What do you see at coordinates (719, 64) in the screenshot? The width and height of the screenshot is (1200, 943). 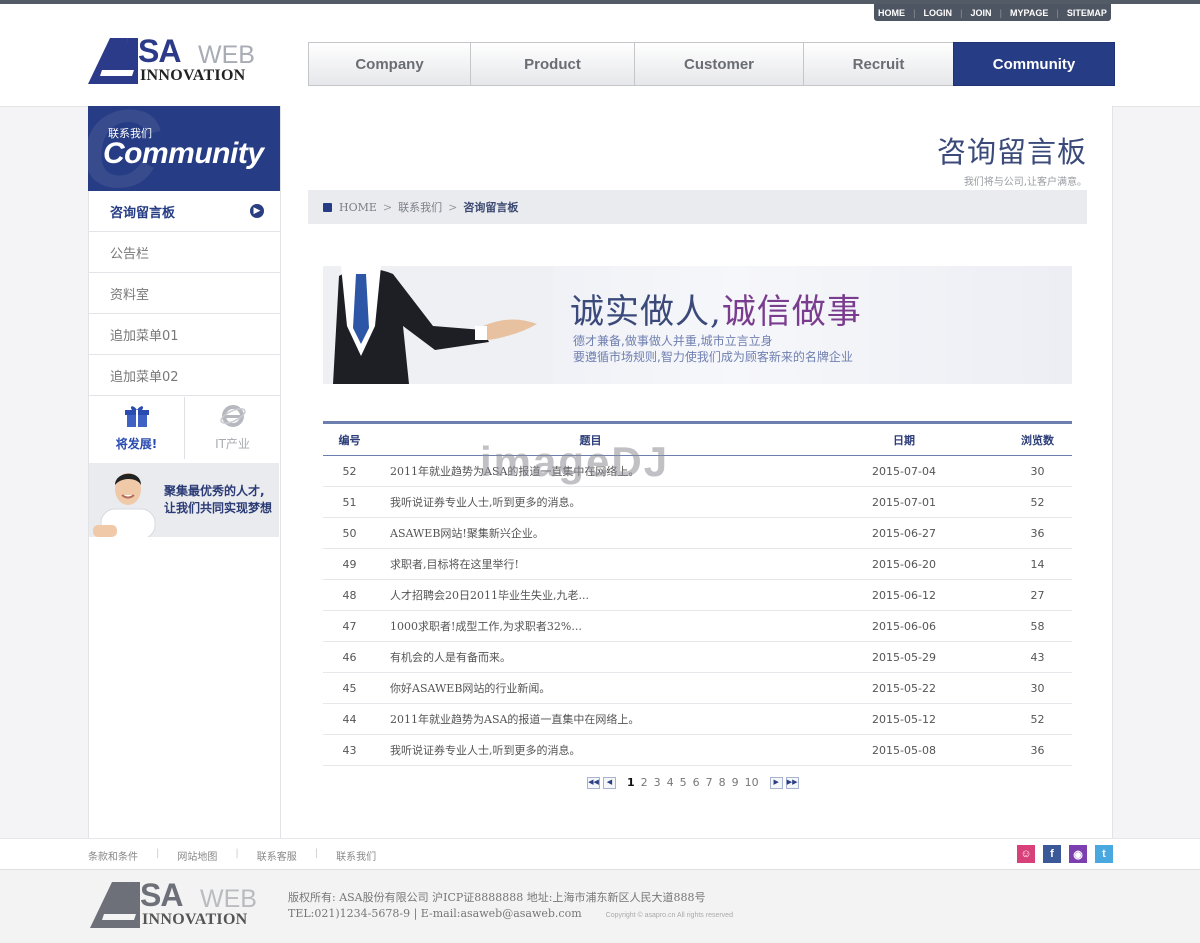 I see `nav-customer: Customer` at bounding box center [719, 64].